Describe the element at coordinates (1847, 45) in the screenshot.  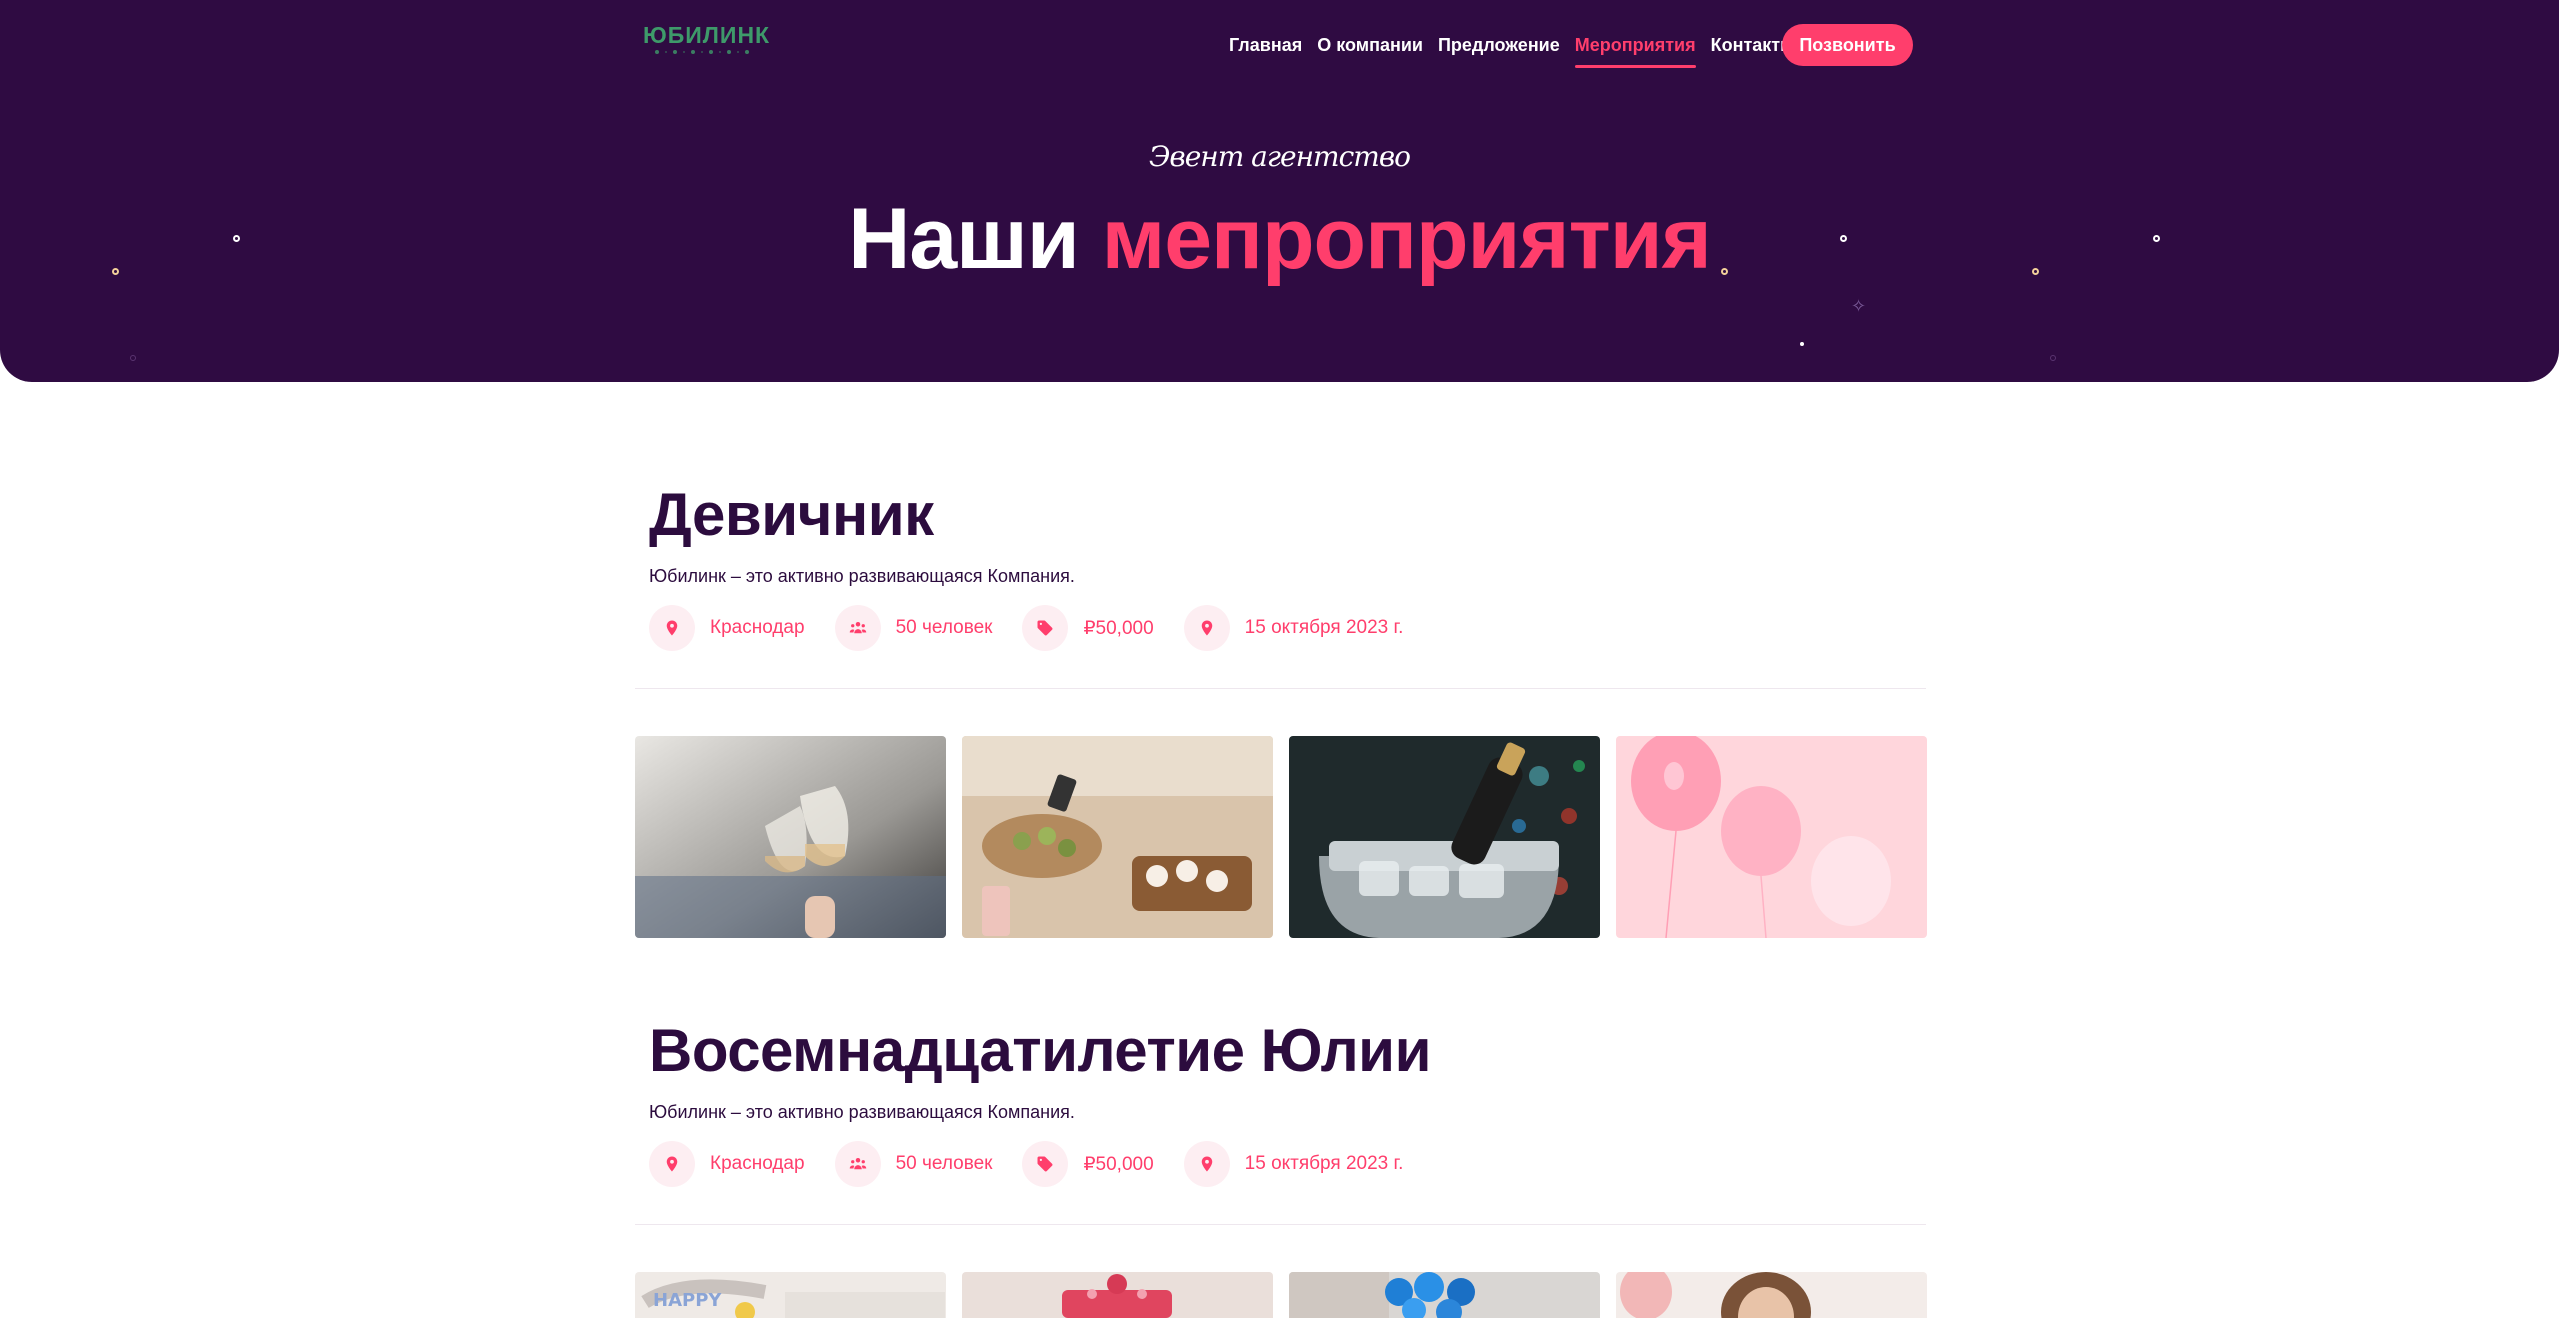
I see `call-button: Позвонить` at that location.